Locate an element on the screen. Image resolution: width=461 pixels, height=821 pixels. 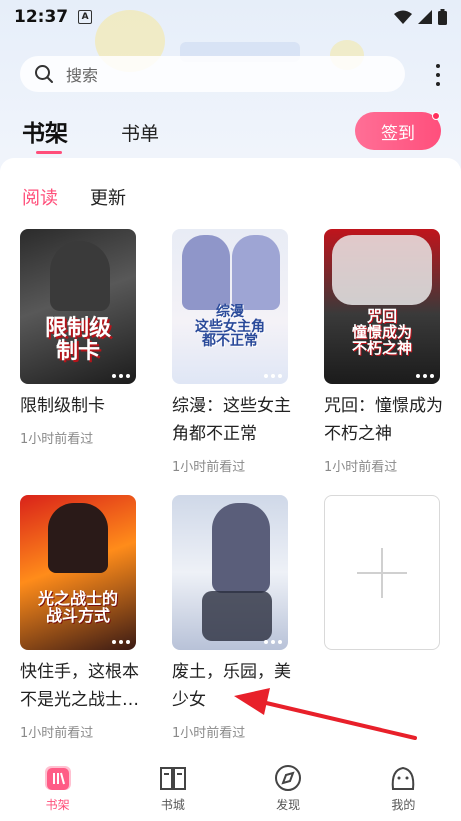
nav-item-bookshelf: 书架 is located at coordinates (57, 786).